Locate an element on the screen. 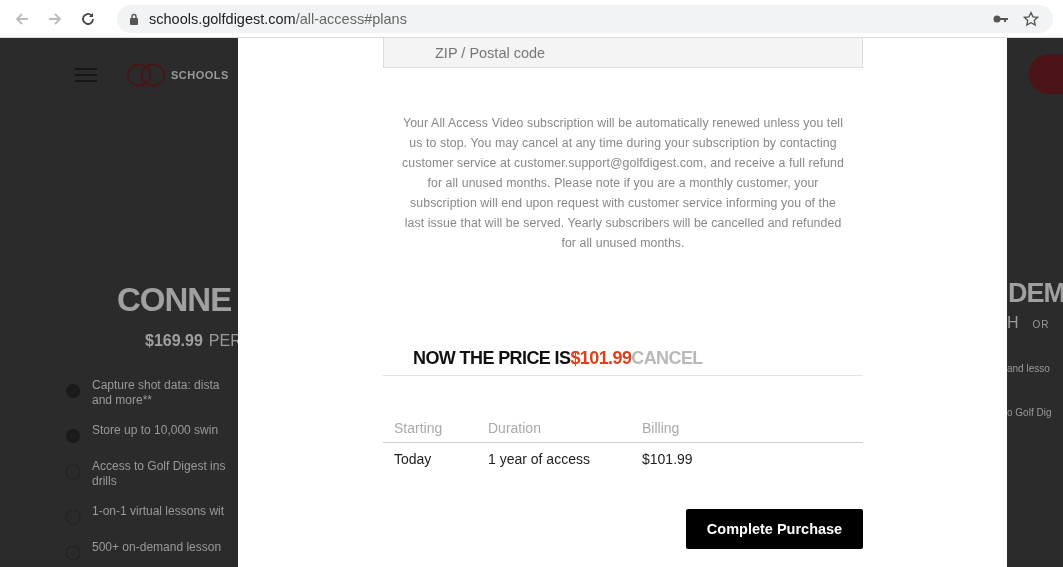 The width and height of the screenshot is (1063, 567). feature-text: 500+ on-demand lesson is located at coordinates (157, 547).